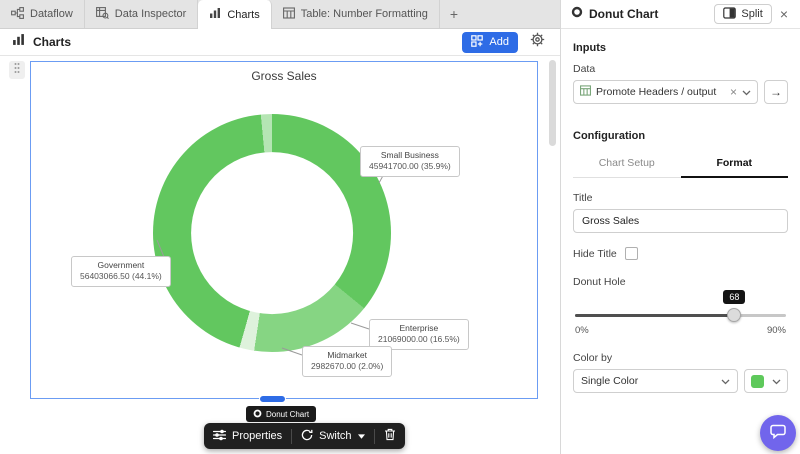 Image resolution: width=800 pixels, height=454 pixels. Describe the element at coordinates (734, 315) in the screenshot. I see `slider-handle` at that location.